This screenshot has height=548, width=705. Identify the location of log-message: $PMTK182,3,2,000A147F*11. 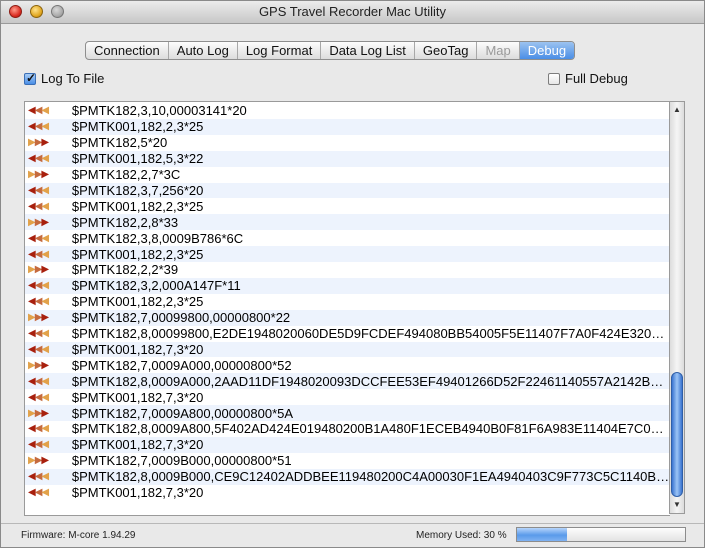
(156, 286).